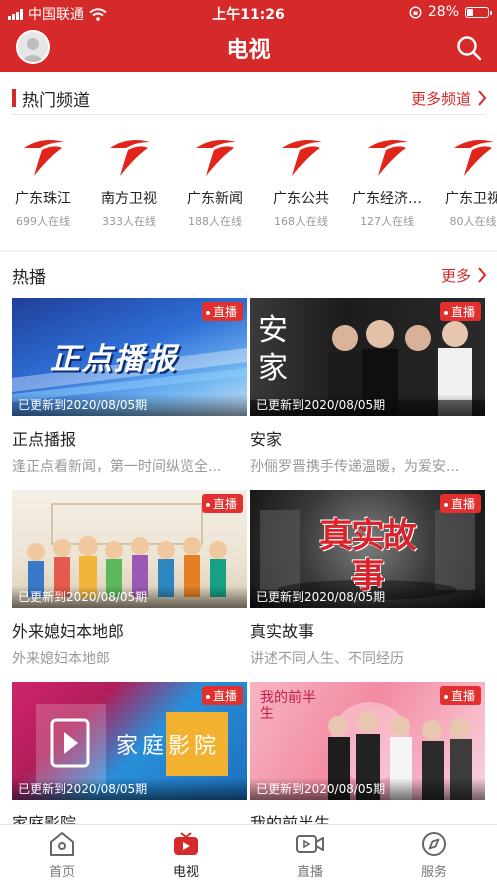 Image resolution: width=497 pixels, height=883 pixels. Describe the element at coordinates (282, 631) in the screenshot. I see `program-title: 真实故事` at that location.